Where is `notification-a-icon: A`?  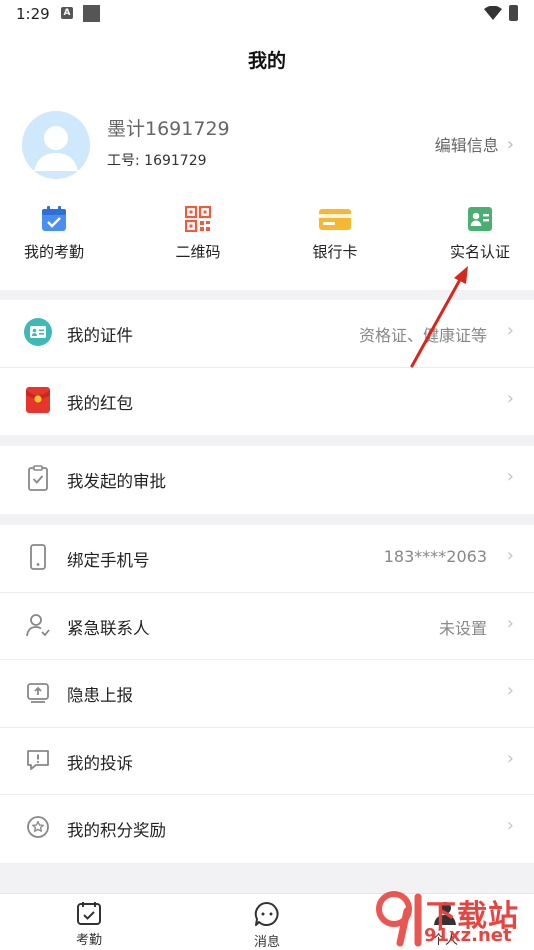 notification-a-icon: A is located at coordinates (67, 13).